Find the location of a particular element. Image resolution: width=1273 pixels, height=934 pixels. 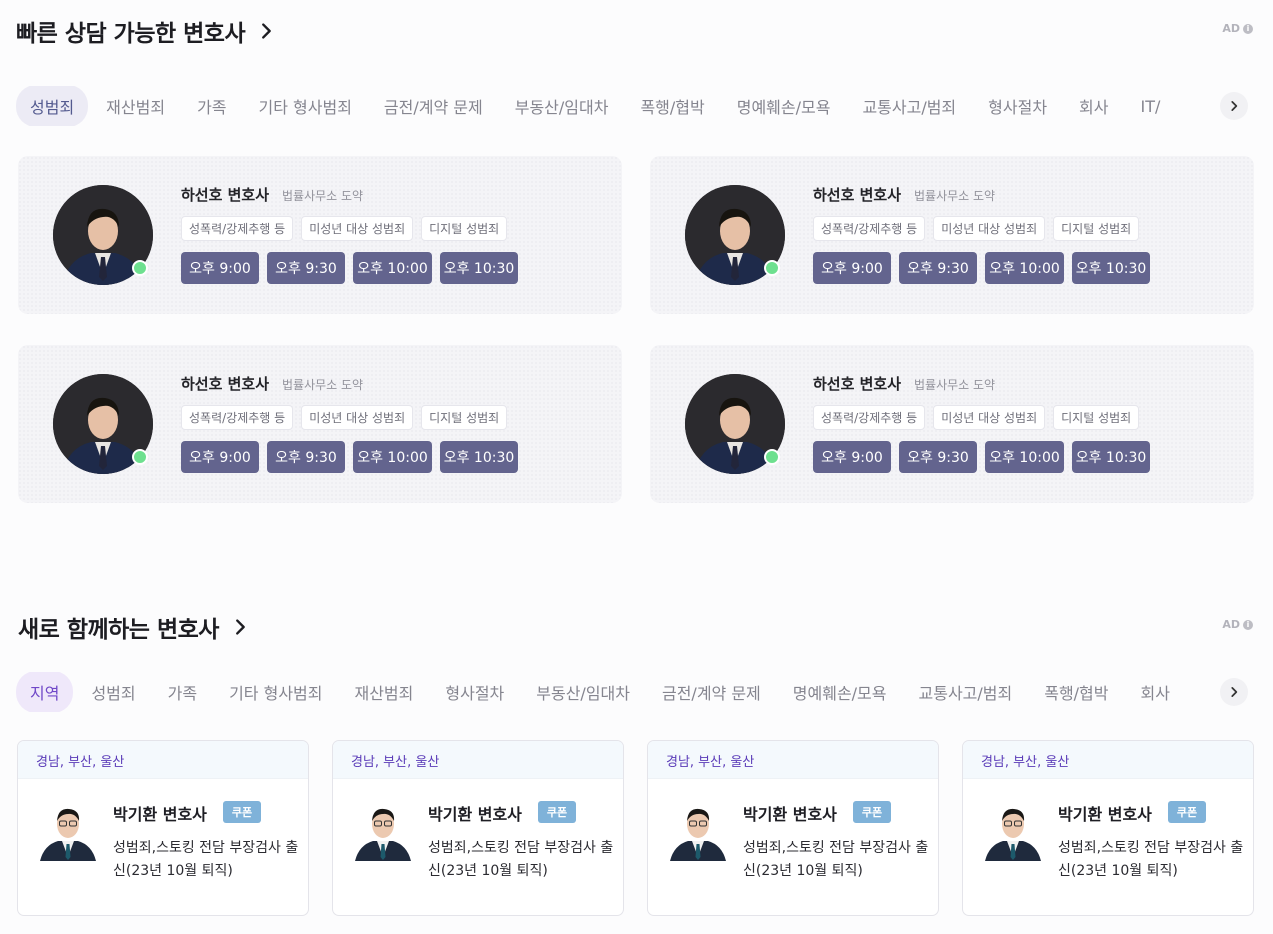

tab-region: 지역 is located at coordinates (45, 692).